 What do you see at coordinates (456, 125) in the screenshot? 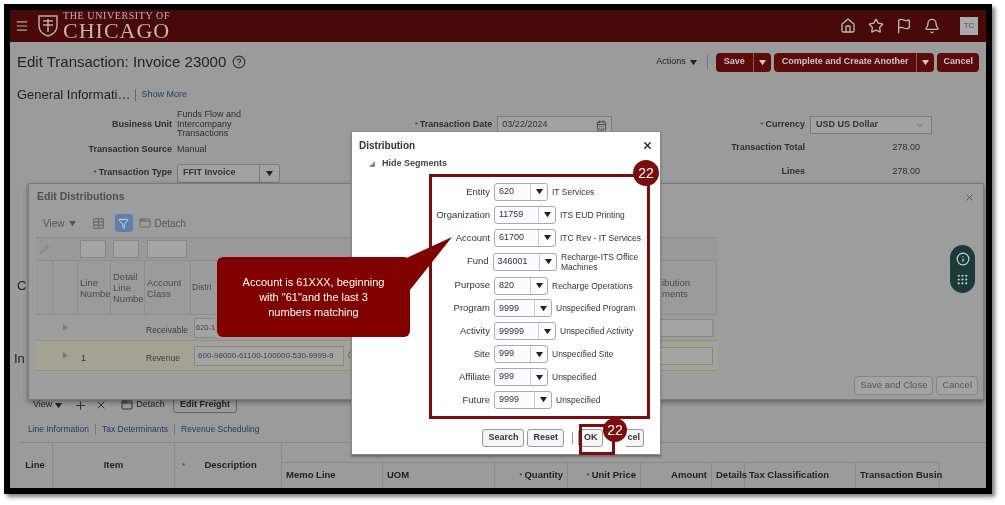
I see `field-label: Transaction Date` at bounding box center [456, 125].